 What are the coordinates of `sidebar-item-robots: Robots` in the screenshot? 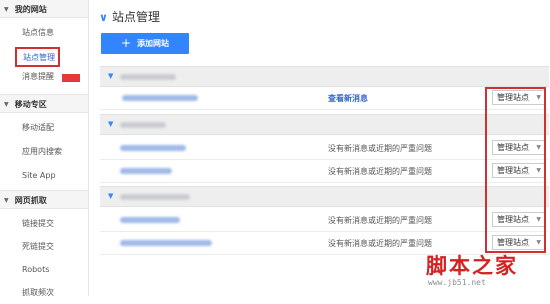 It's located at (44, 270).